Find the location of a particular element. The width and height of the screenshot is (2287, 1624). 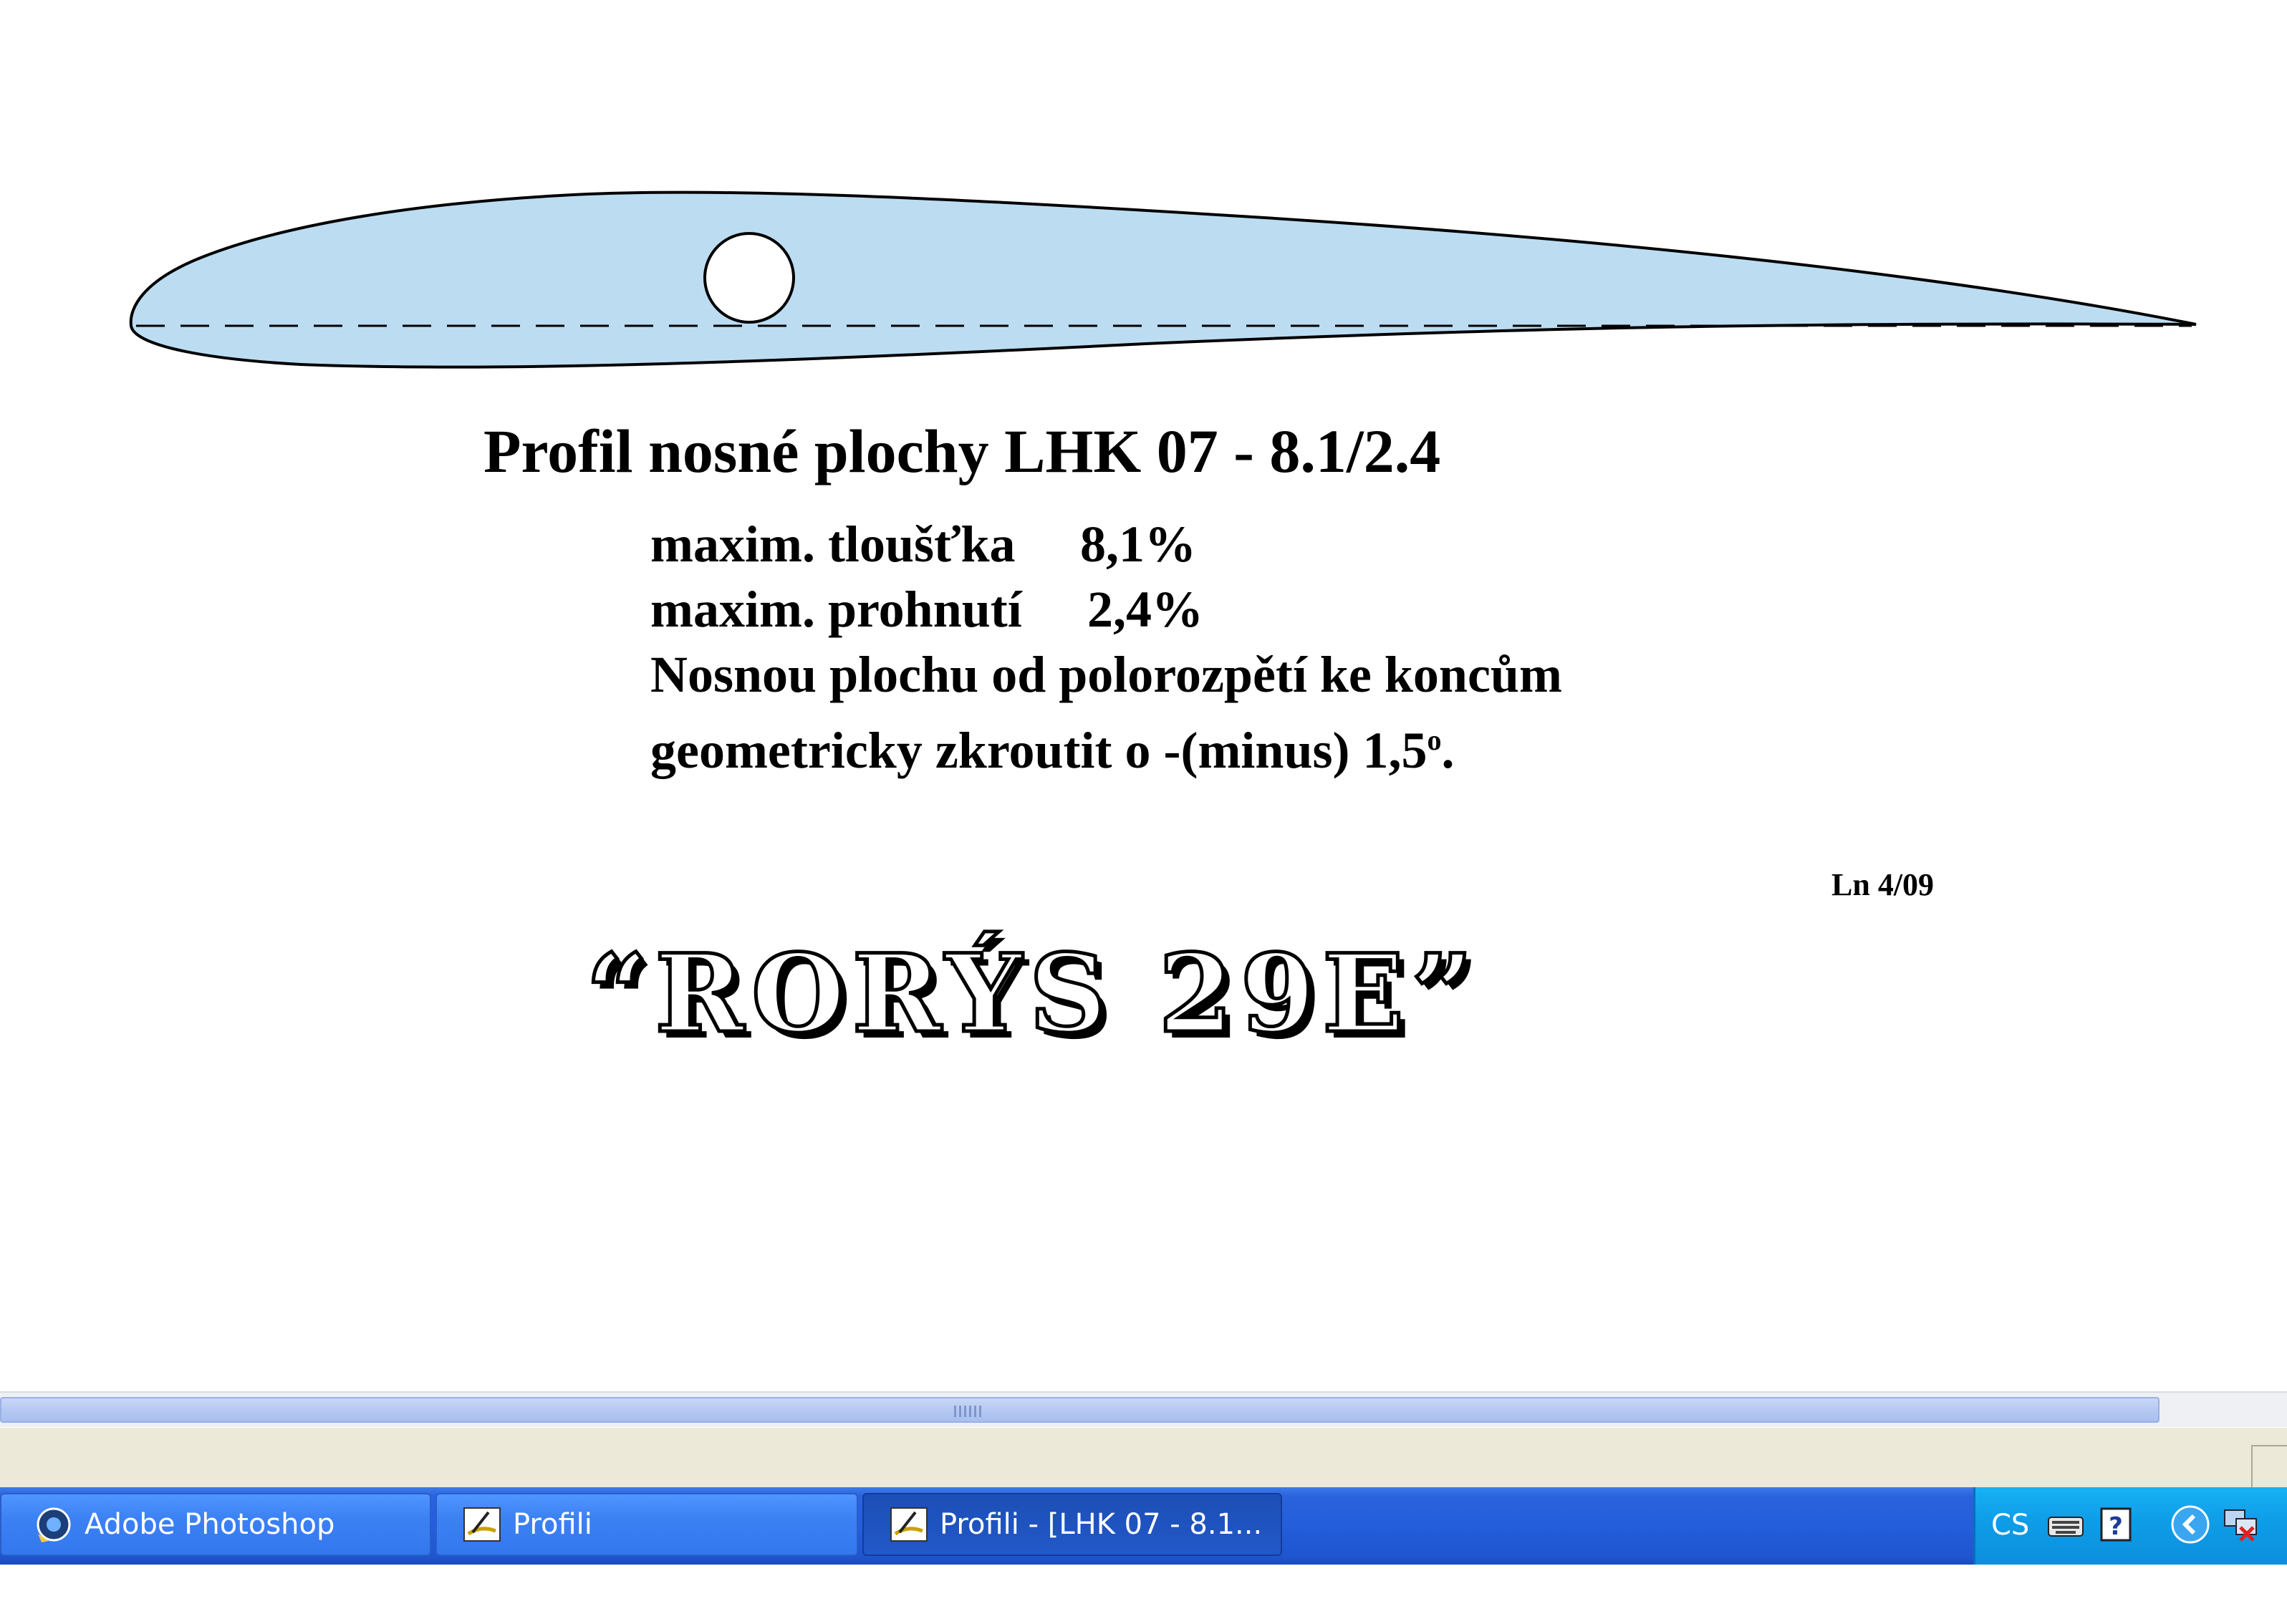

resize-grip-icon is located at coordinates (2269, 1466).